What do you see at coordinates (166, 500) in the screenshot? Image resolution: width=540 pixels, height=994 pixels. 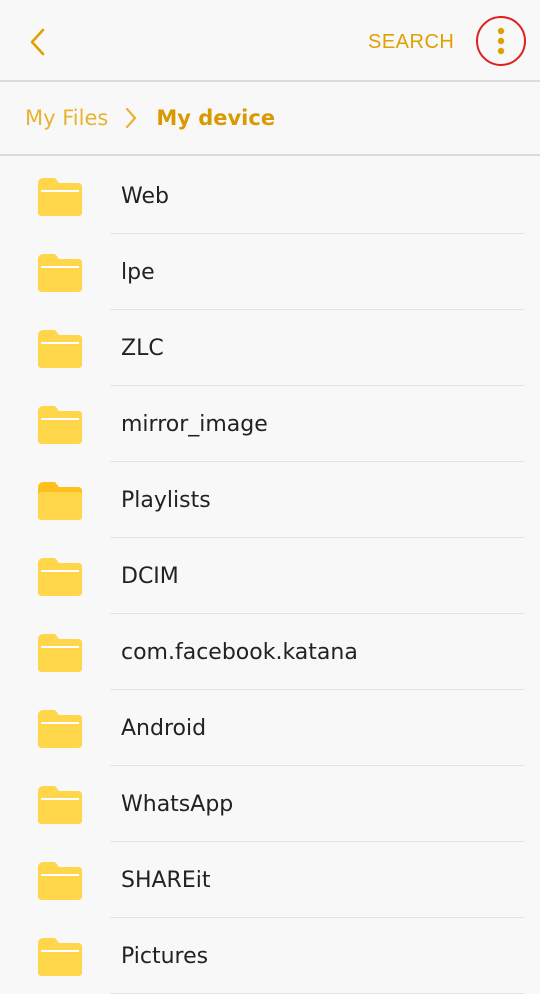 I see `folder-name: Playlists` at bounding box center [166, 500].